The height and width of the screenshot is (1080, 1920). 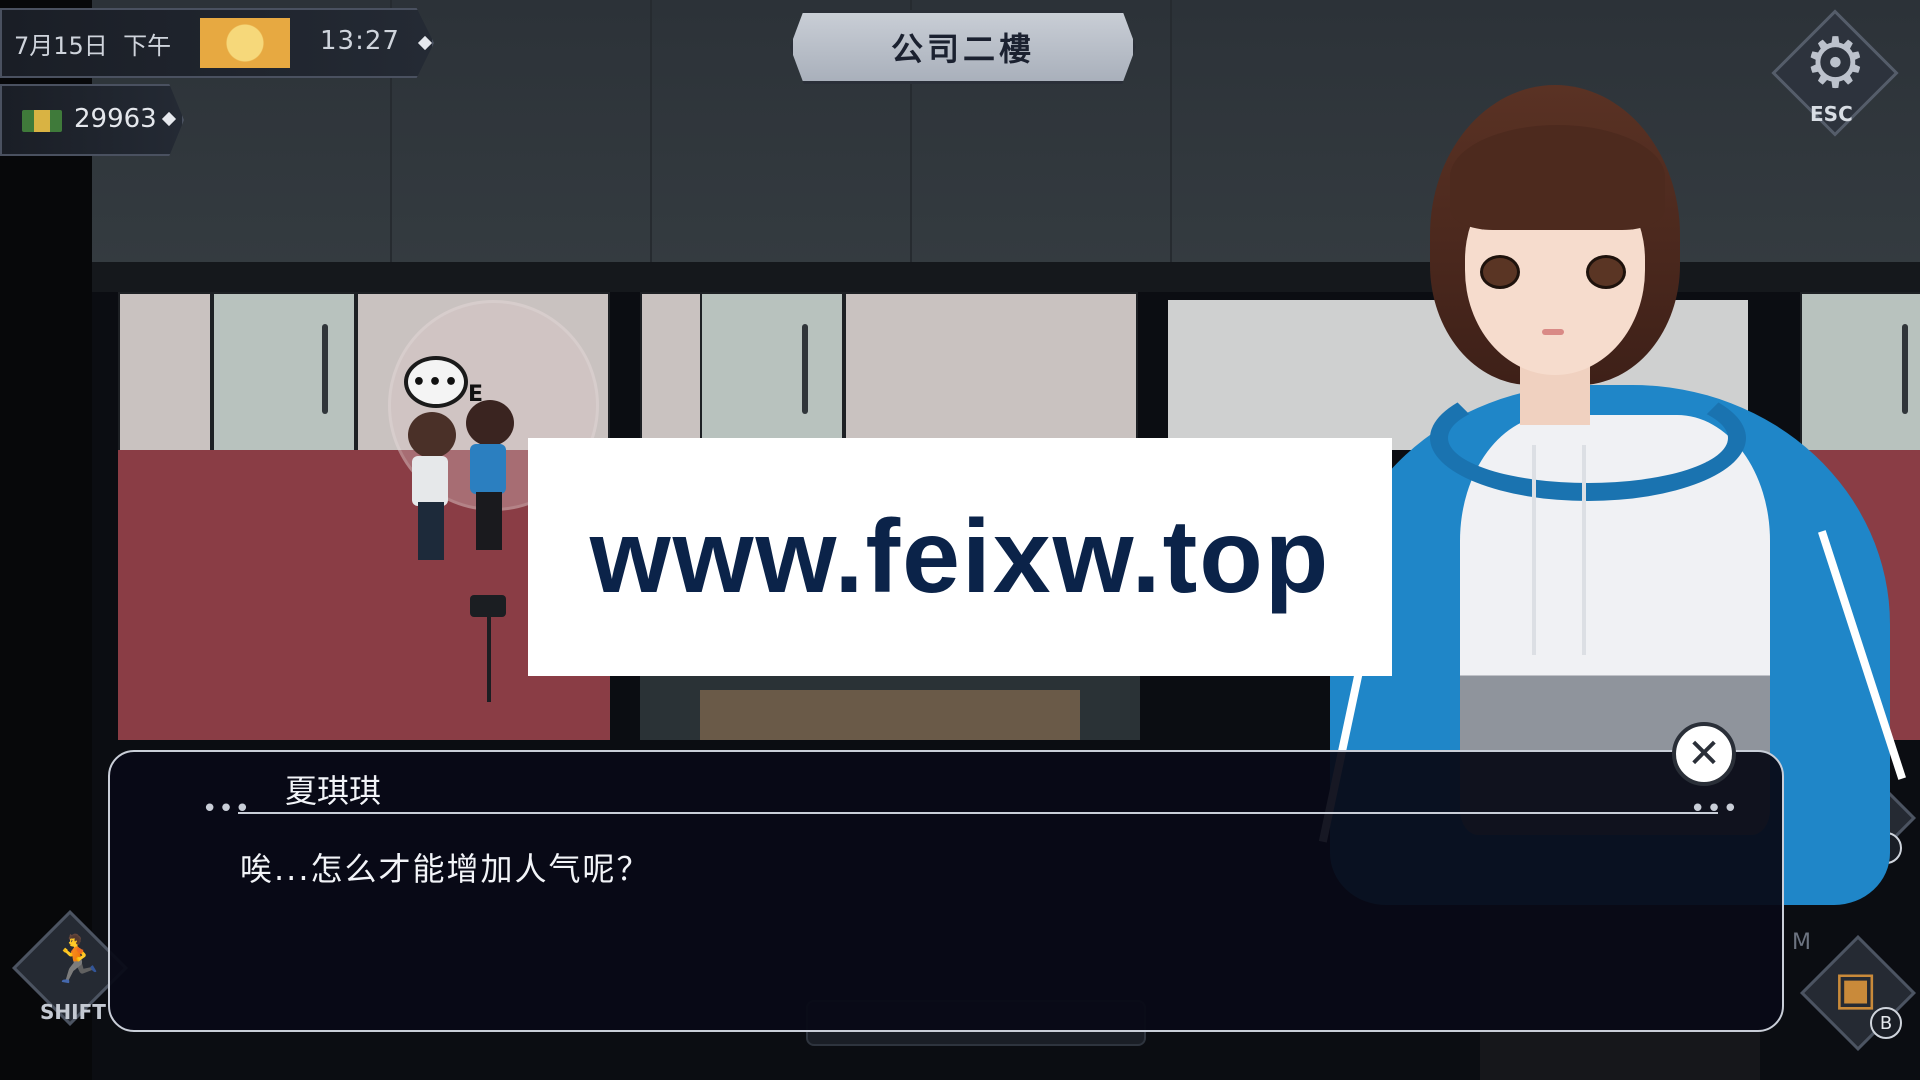 What do you see at coordinates (73, 1012) in the screenshot?
I see `run-key-label: SHIFT` at bounding box center [73, 1012].